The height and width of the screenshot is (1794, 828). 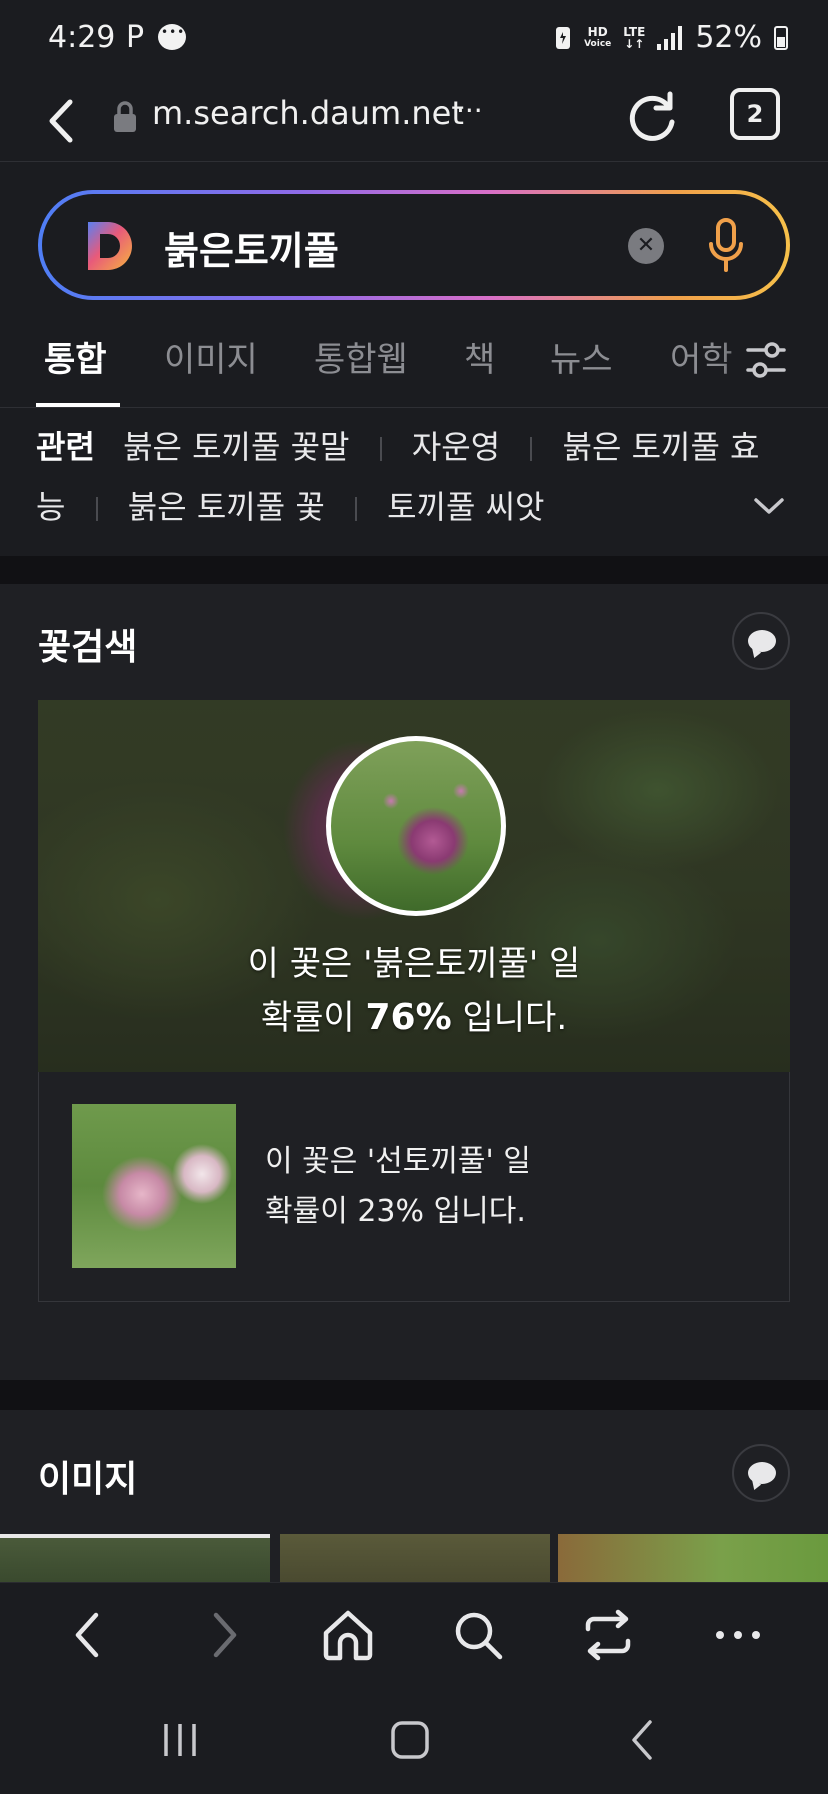 I want to click on battery-icon, so click(x=781, y=37).